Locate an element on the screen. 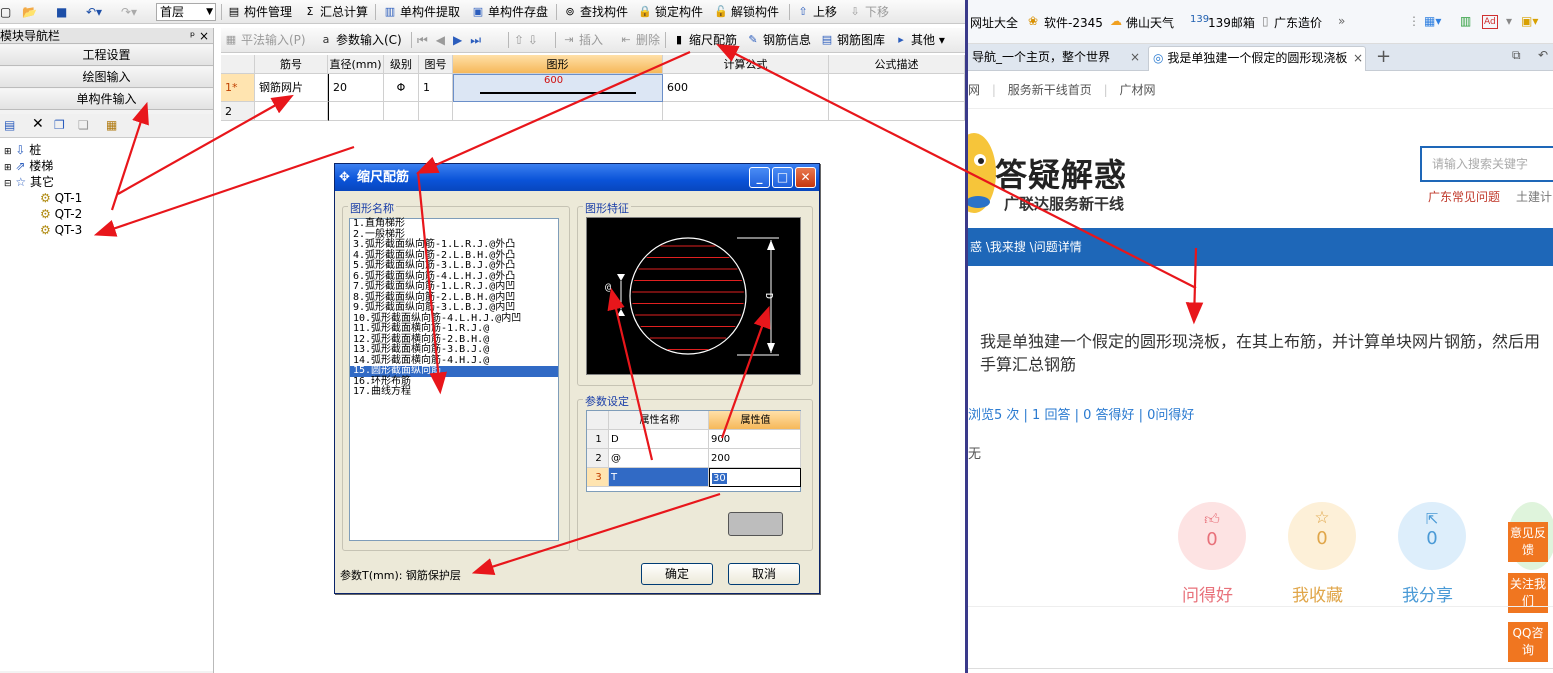 The width and height of the screenshot is (1553, 673). cell-grade is located at coordinates (401, 111).